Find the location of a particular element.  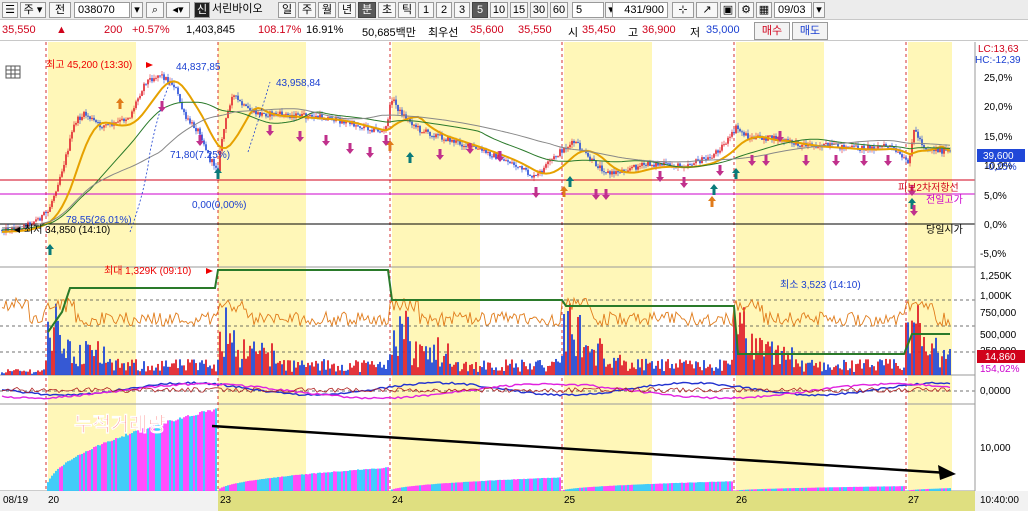

time-label-3: 24 is located at coordinates (398, 500).